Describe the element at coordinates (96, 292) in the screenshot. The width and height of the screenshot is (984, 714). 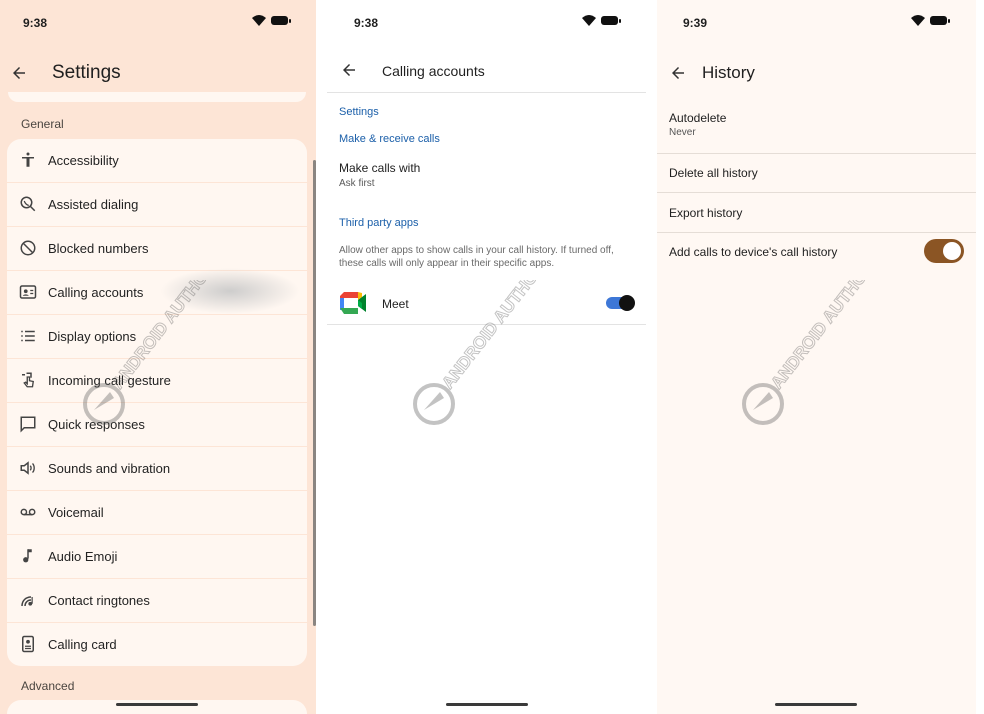
I see `settings-item-label: Calling accounts` at that location.